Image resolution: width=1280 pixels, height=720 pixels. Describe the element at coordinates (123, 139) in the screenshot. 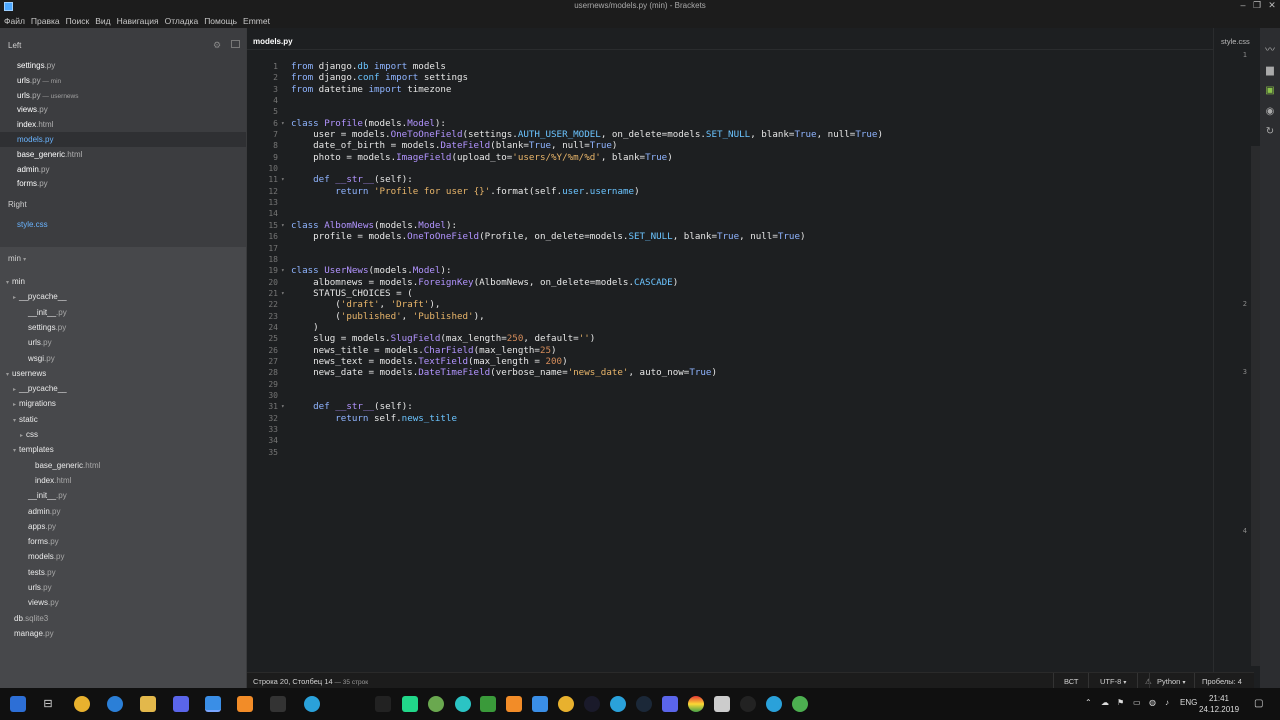

I see `working-file-item: models.py` at that location.